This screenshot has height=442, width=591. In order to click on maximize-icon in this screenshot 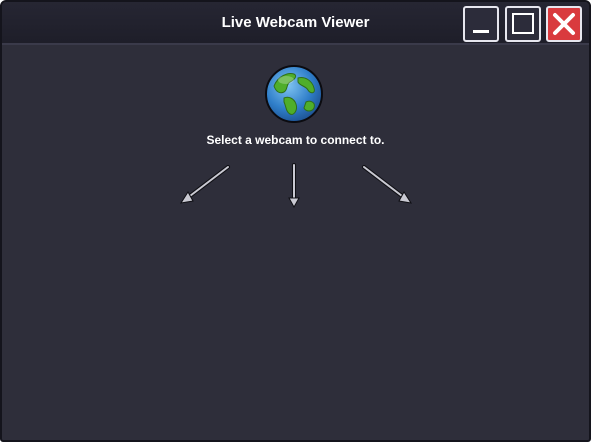, I will do `click(523, 23)`.